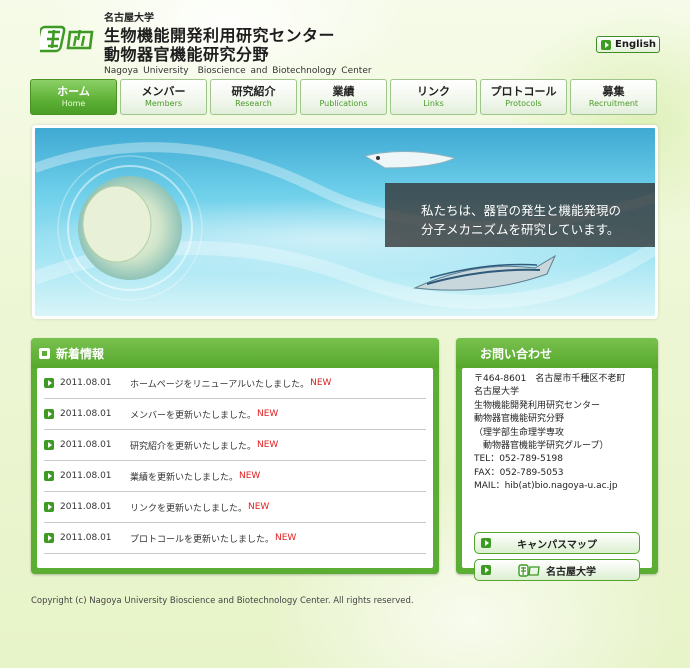  What do you see at coordinates (537, 405) in the screenshot?
I see `contact-line: 生物機能開発利用研究センター` at bounding box center [537, 405].